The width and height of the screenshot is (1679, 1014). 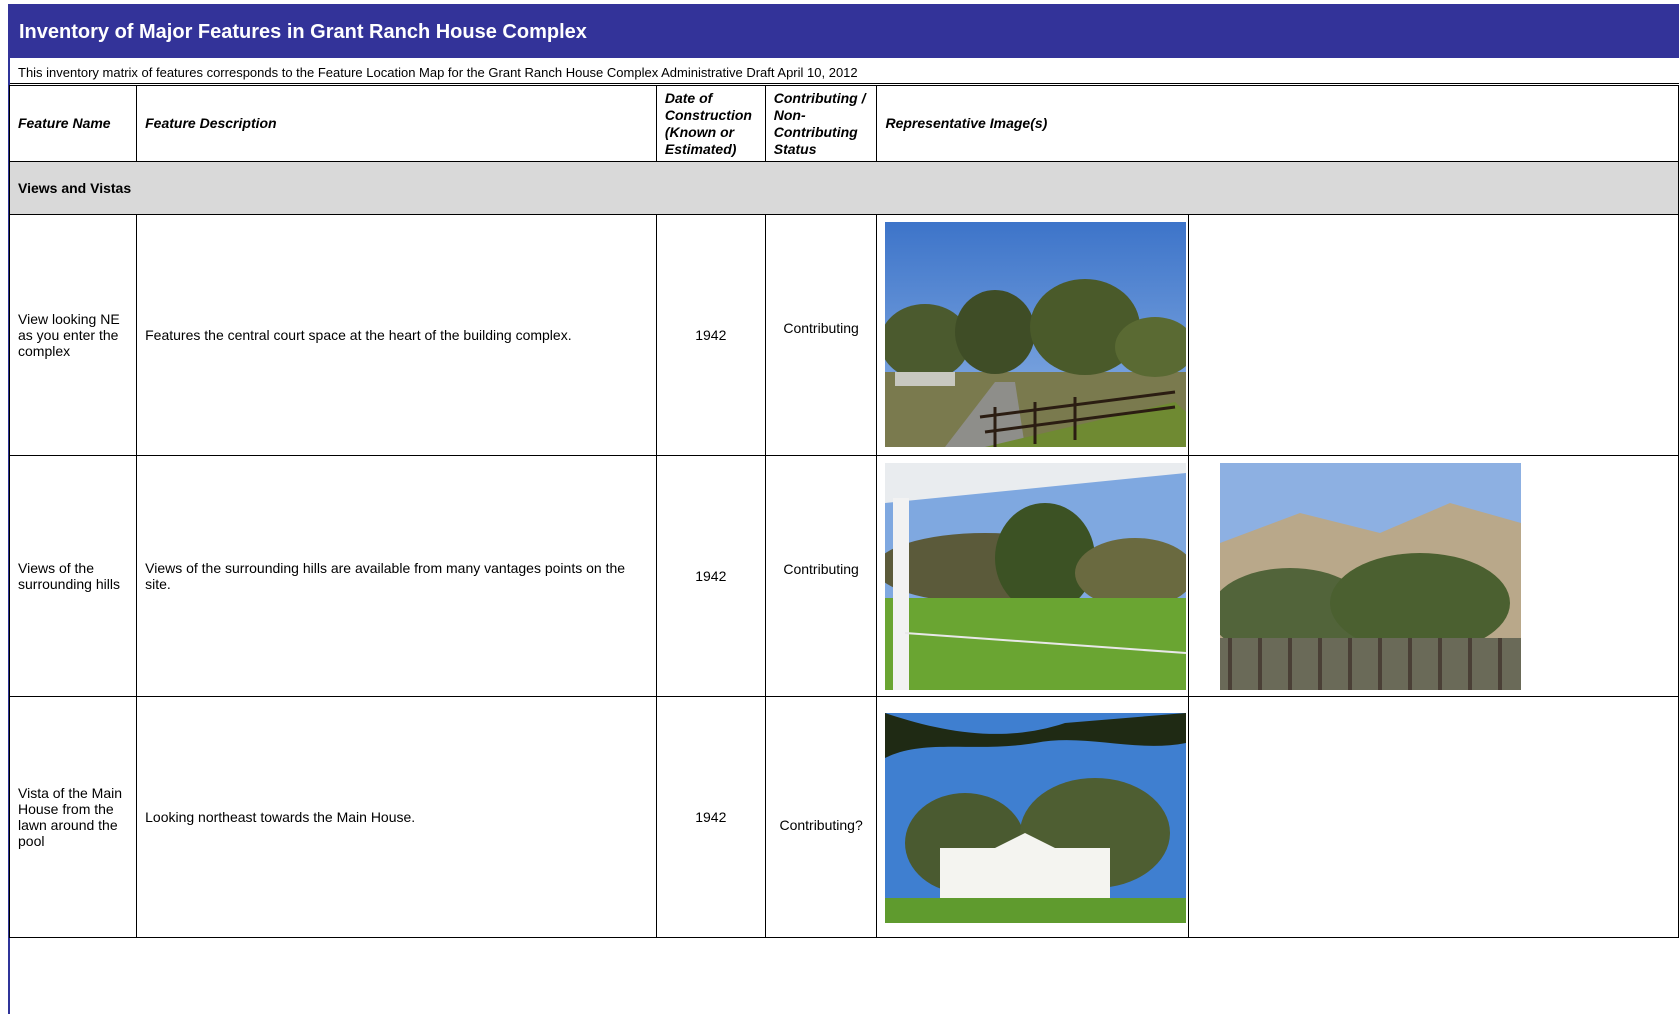 I want to click on column-header-feature-name: Feature Name, so click(x=73, y=123).